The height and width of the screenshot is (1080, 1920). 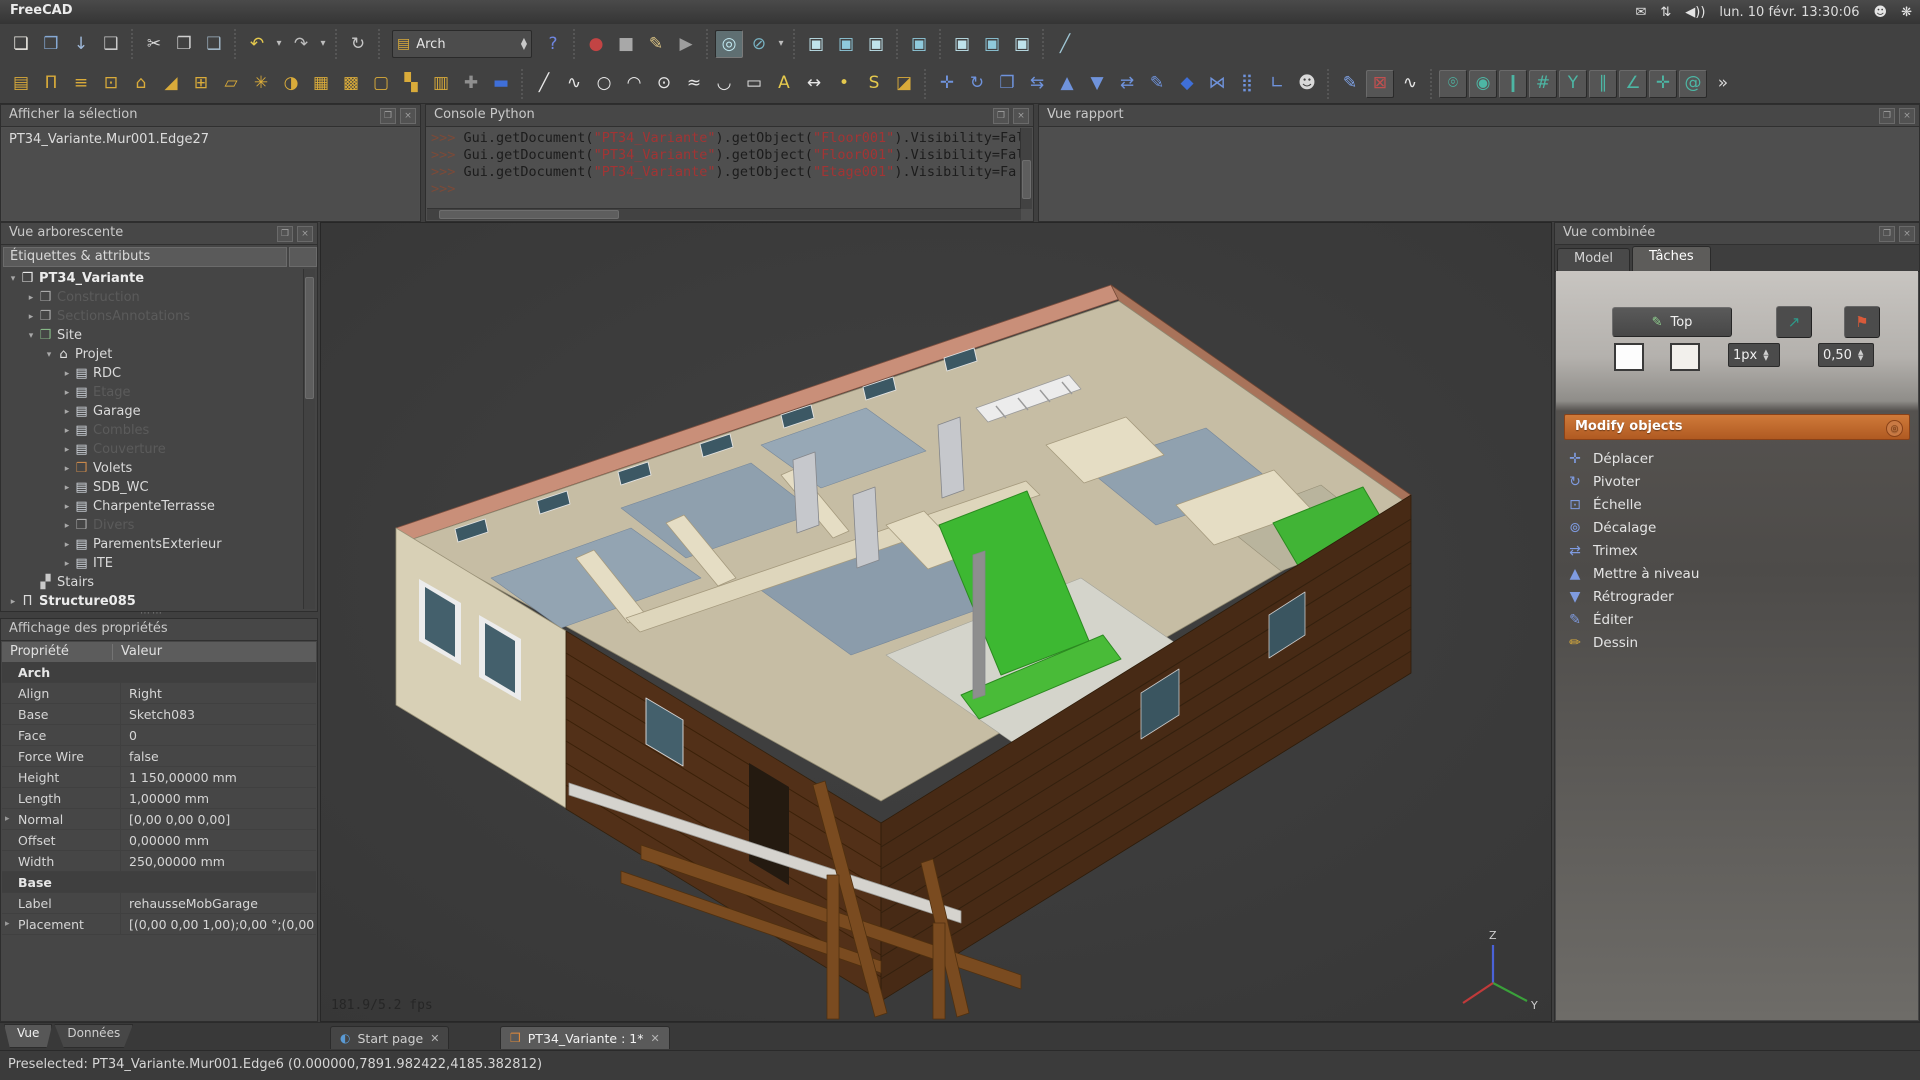 I want to click on arch-frame-button: ▥, so click(x=441, y=84).